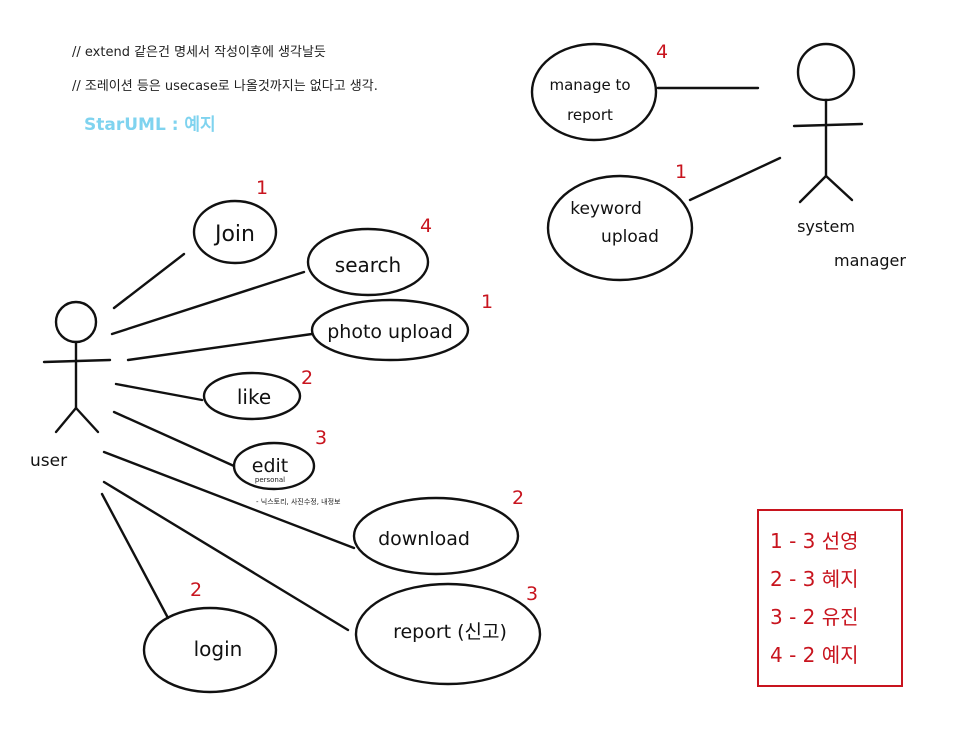  What do you see at coordinates (839, 188) in the screenshot?
I see `manager-right-leg` at bounding box center [839, 188].